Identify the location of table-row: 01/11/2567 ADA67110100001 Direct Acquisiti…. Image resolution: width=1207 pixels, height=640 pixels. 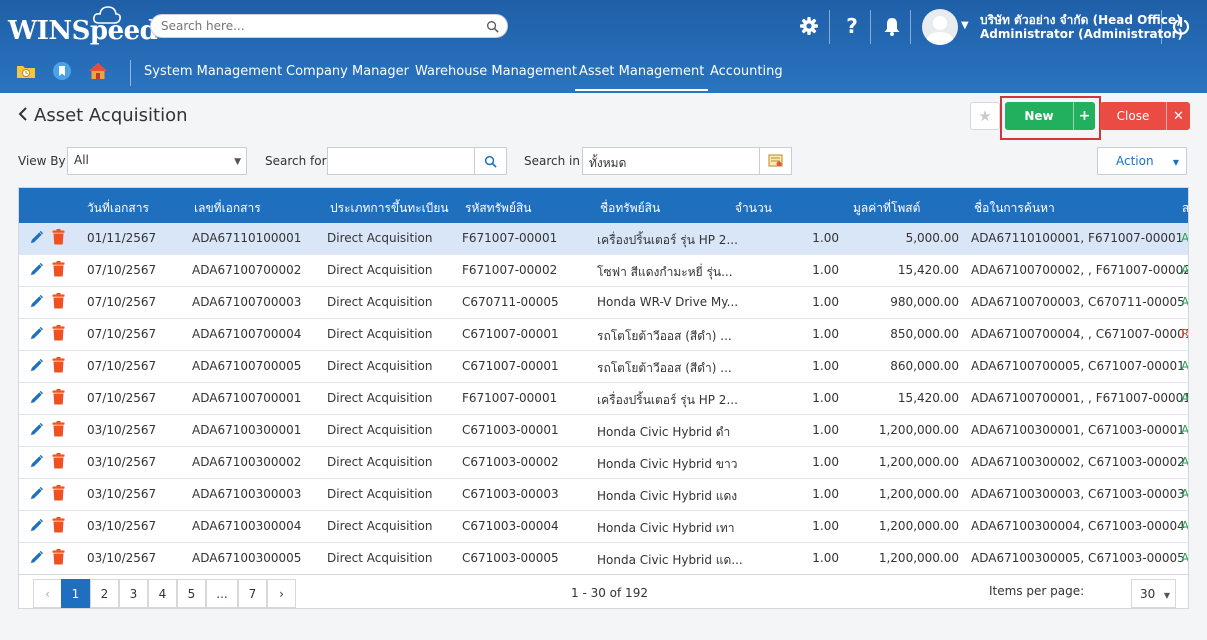
(603, 239).